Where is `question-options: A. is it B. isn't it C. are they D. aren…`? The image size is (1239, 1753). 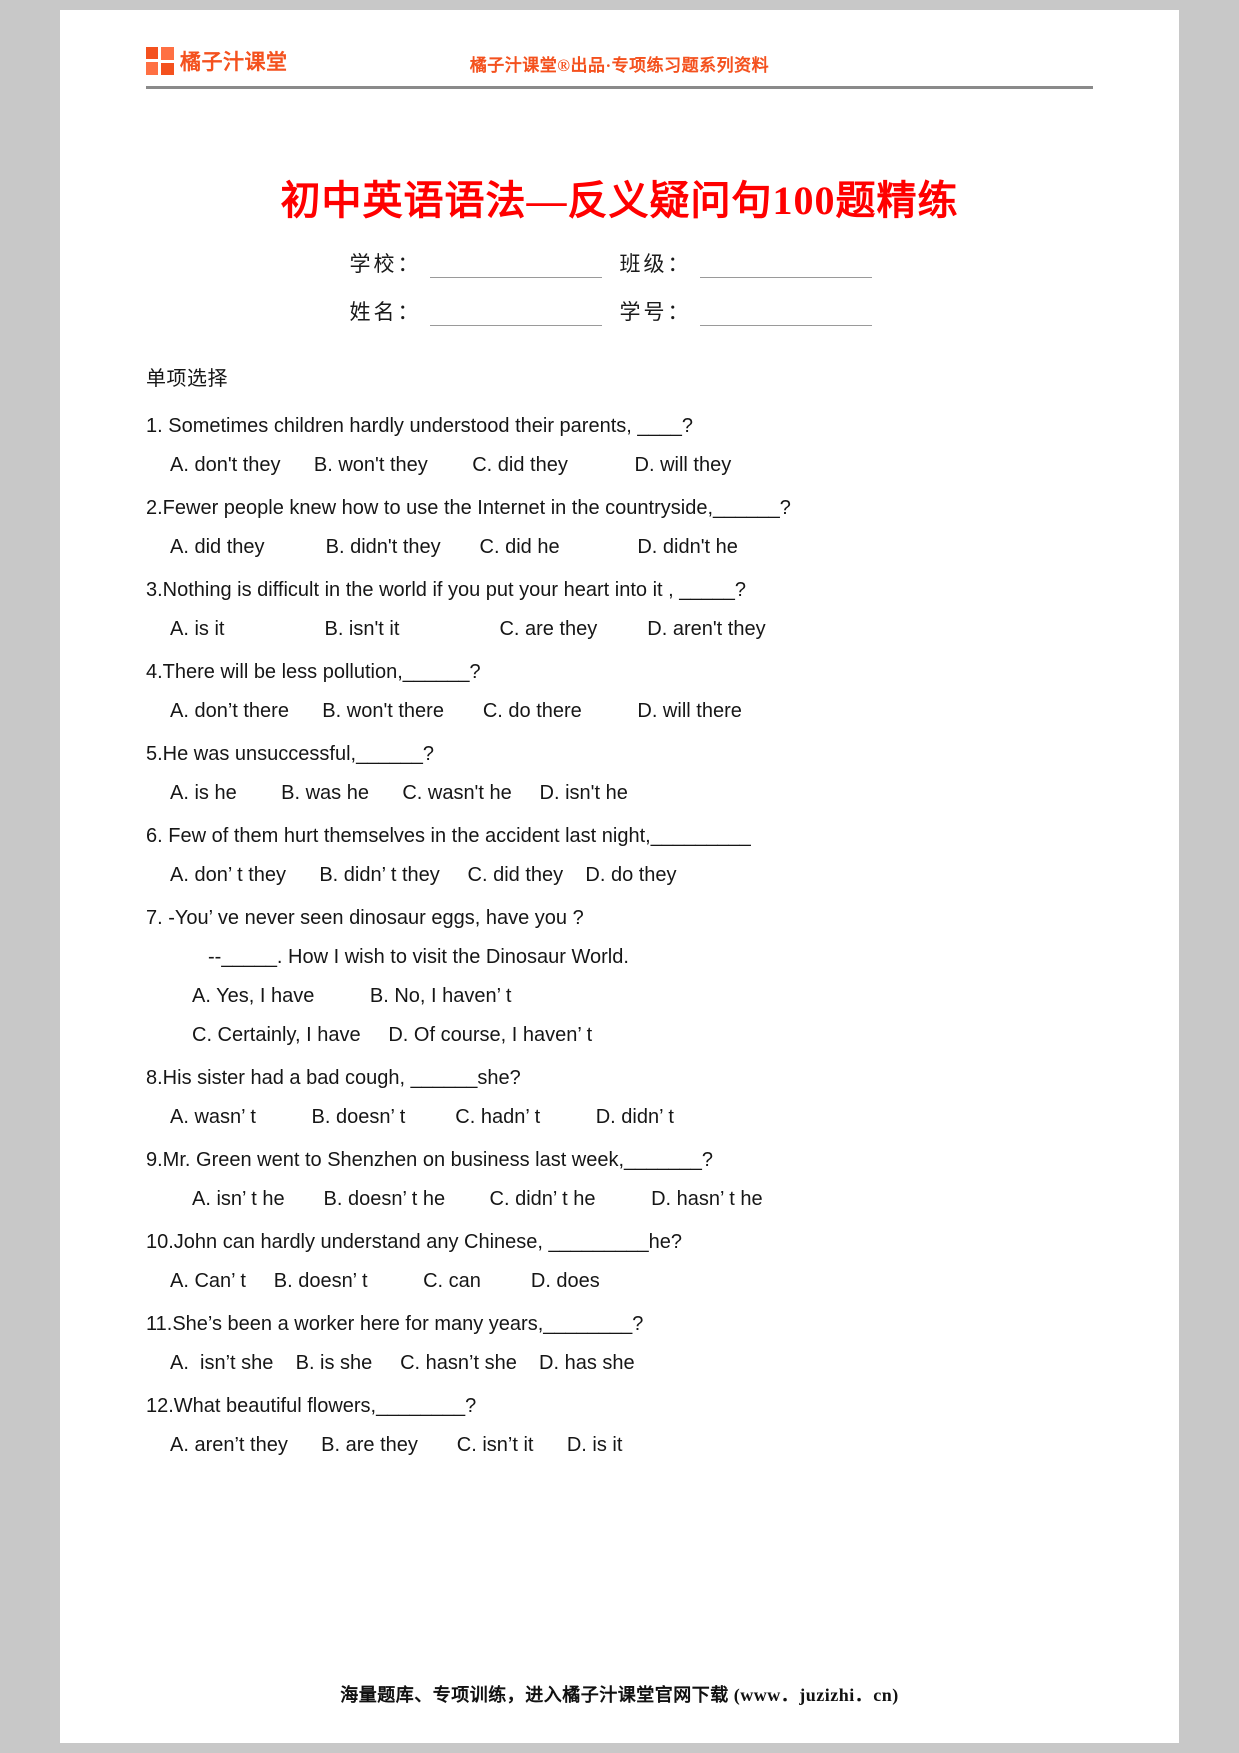 question-options: A. is it B. isn't it C. are they D. aren… is located at coordinates (468, 629).